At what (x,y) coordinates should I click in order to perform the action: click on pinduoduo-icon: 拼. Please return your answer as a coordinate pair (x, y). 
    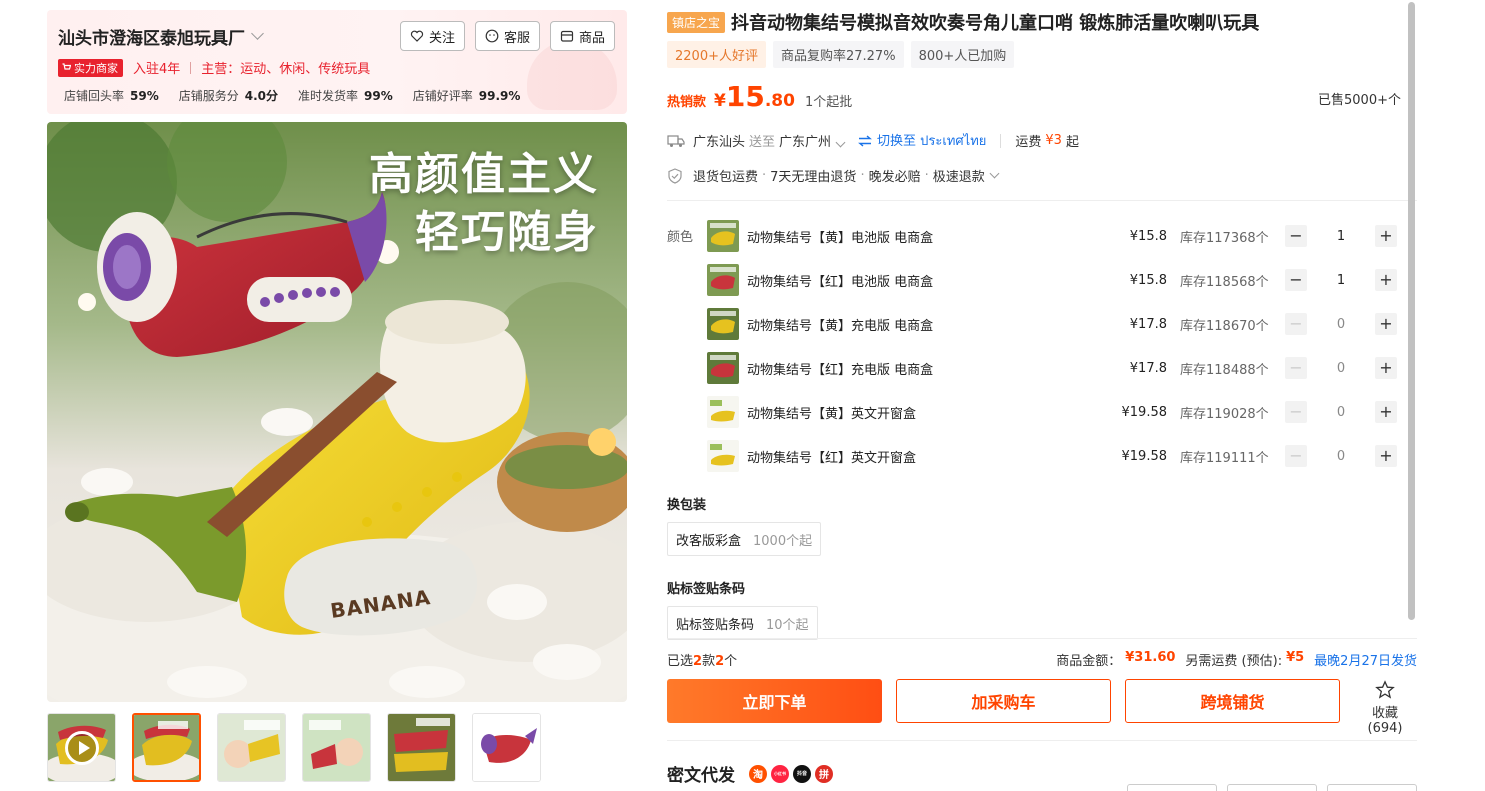
    Looking at the image, I should click on (824, 773).